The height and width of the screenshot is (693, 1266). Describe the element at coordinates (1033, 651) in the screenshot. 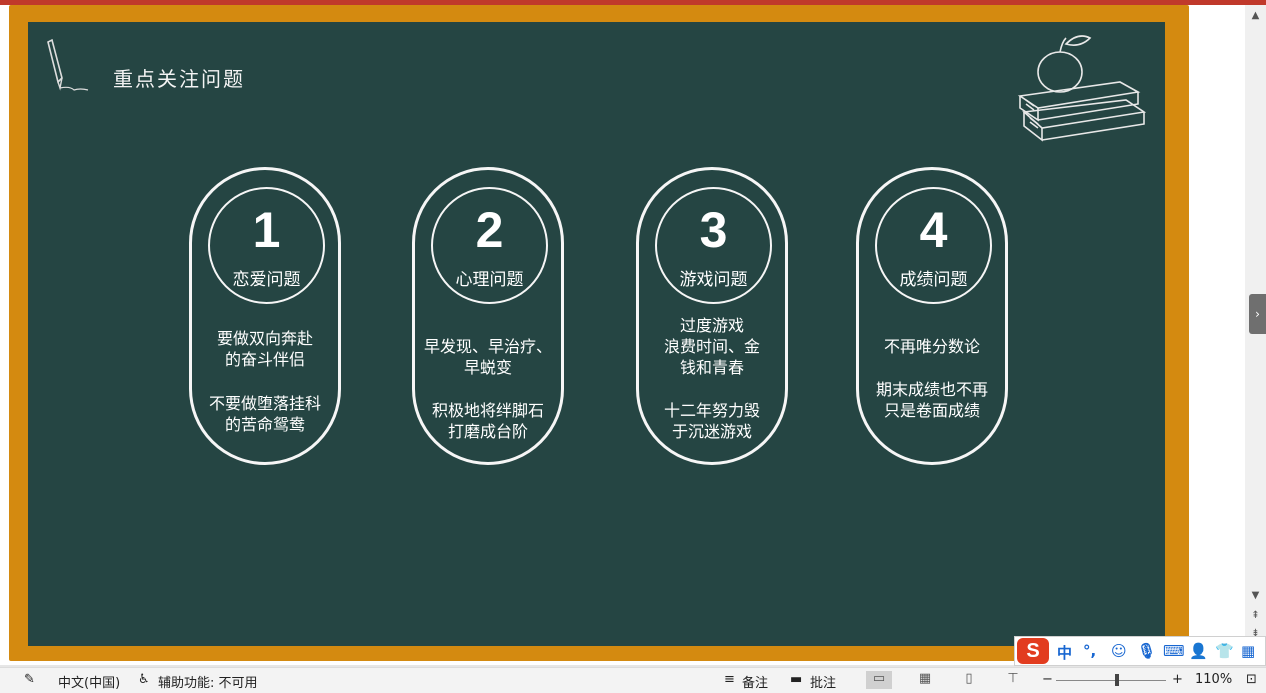

I see `sogou-logo-icon: S` at that location.